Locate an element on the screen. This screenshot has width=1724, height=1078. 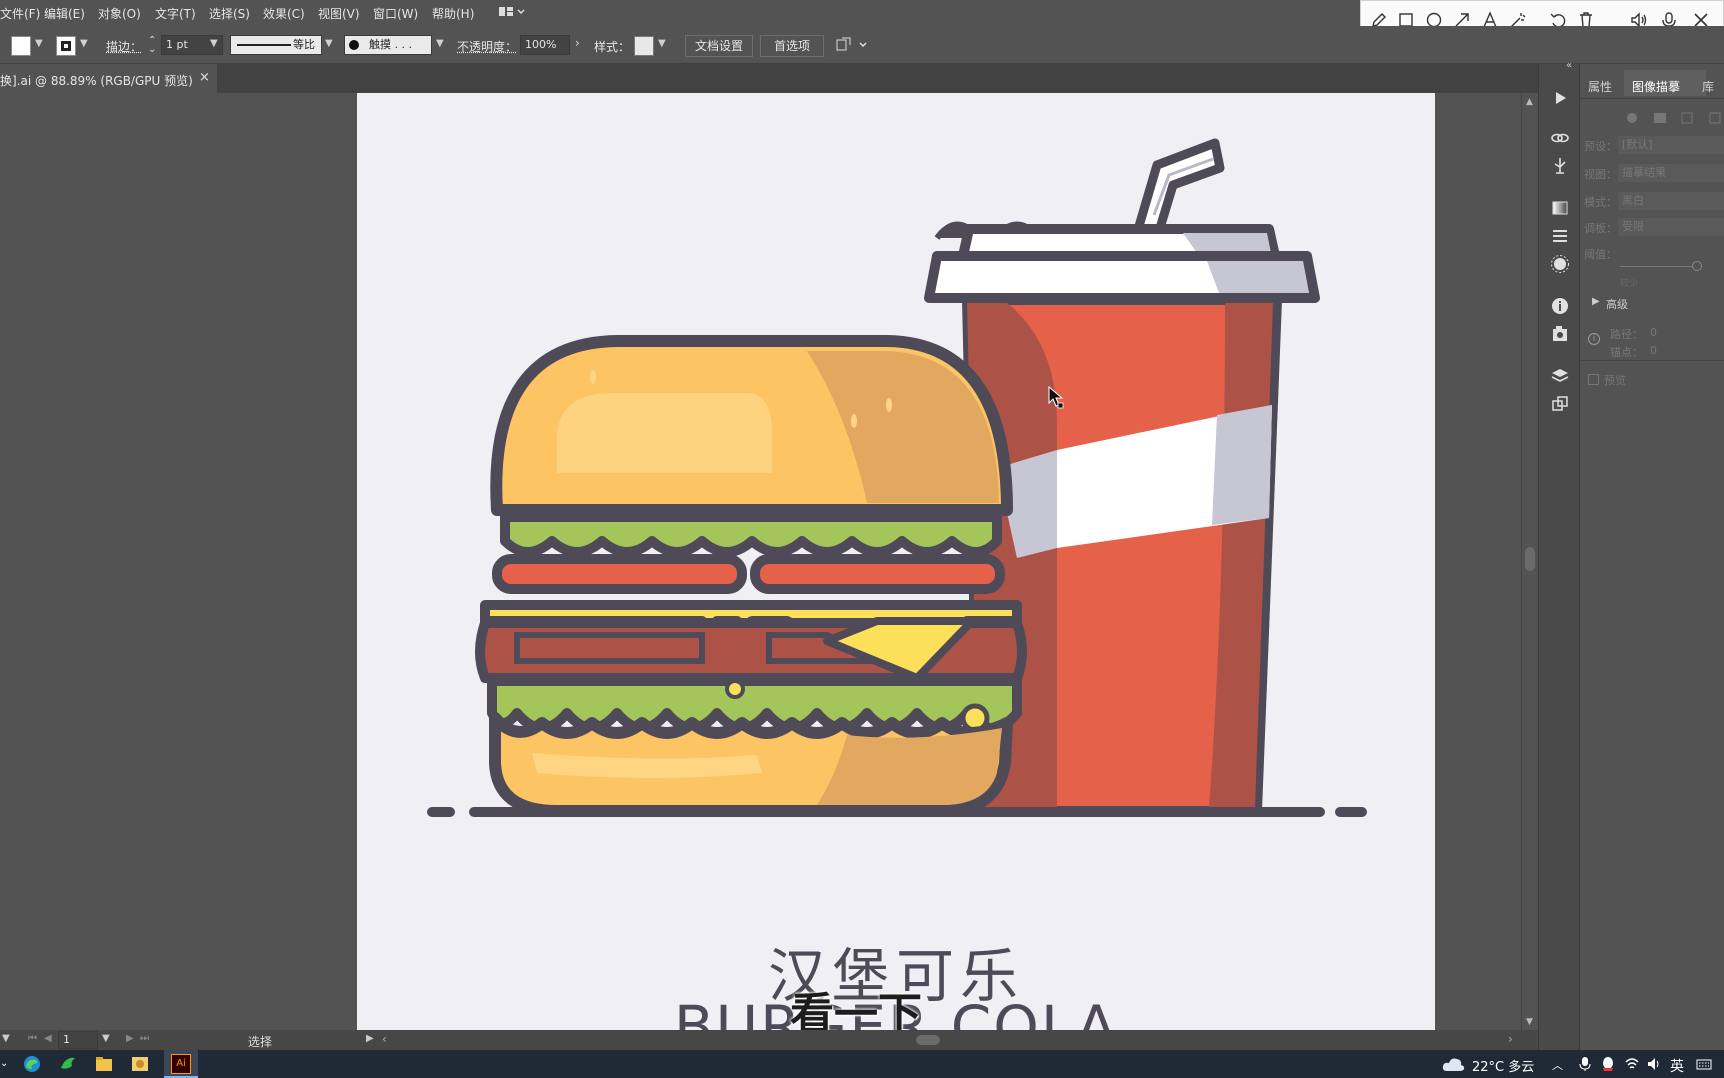
opacity-label: 不透明度： is located at coordinates (487, 46).